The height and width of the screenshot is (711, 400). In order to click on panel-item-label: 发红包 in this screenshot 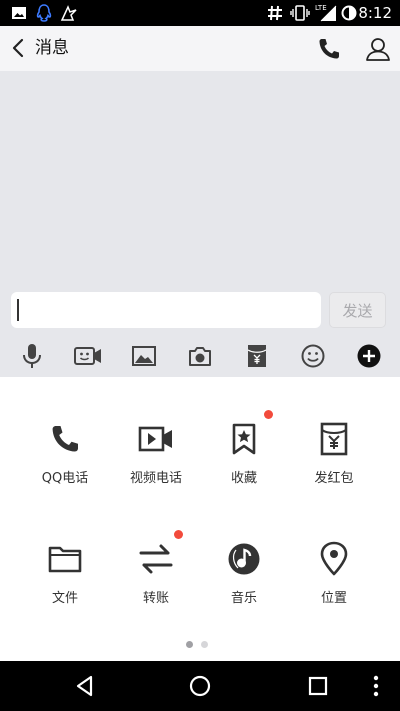, I will do `click(334, 478)`.